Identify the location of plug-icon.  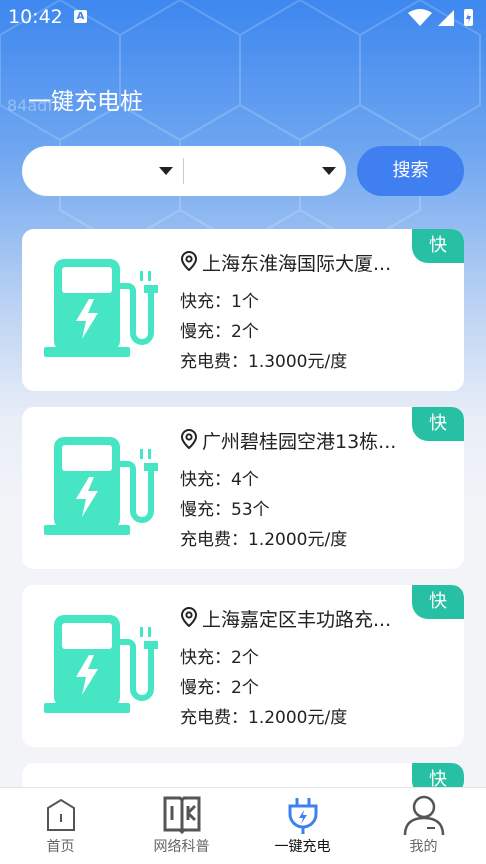
(303, 816).